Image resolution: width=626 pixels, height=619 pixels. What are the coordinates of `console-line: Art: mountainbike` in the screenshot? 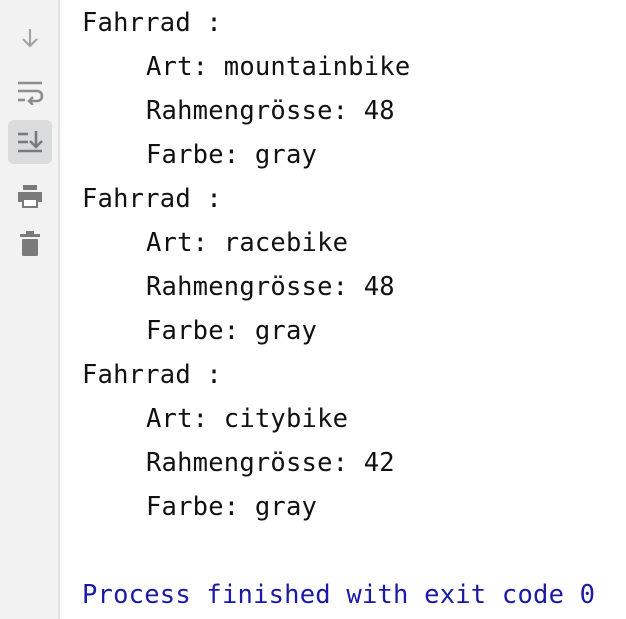 It's located at (278, 67).